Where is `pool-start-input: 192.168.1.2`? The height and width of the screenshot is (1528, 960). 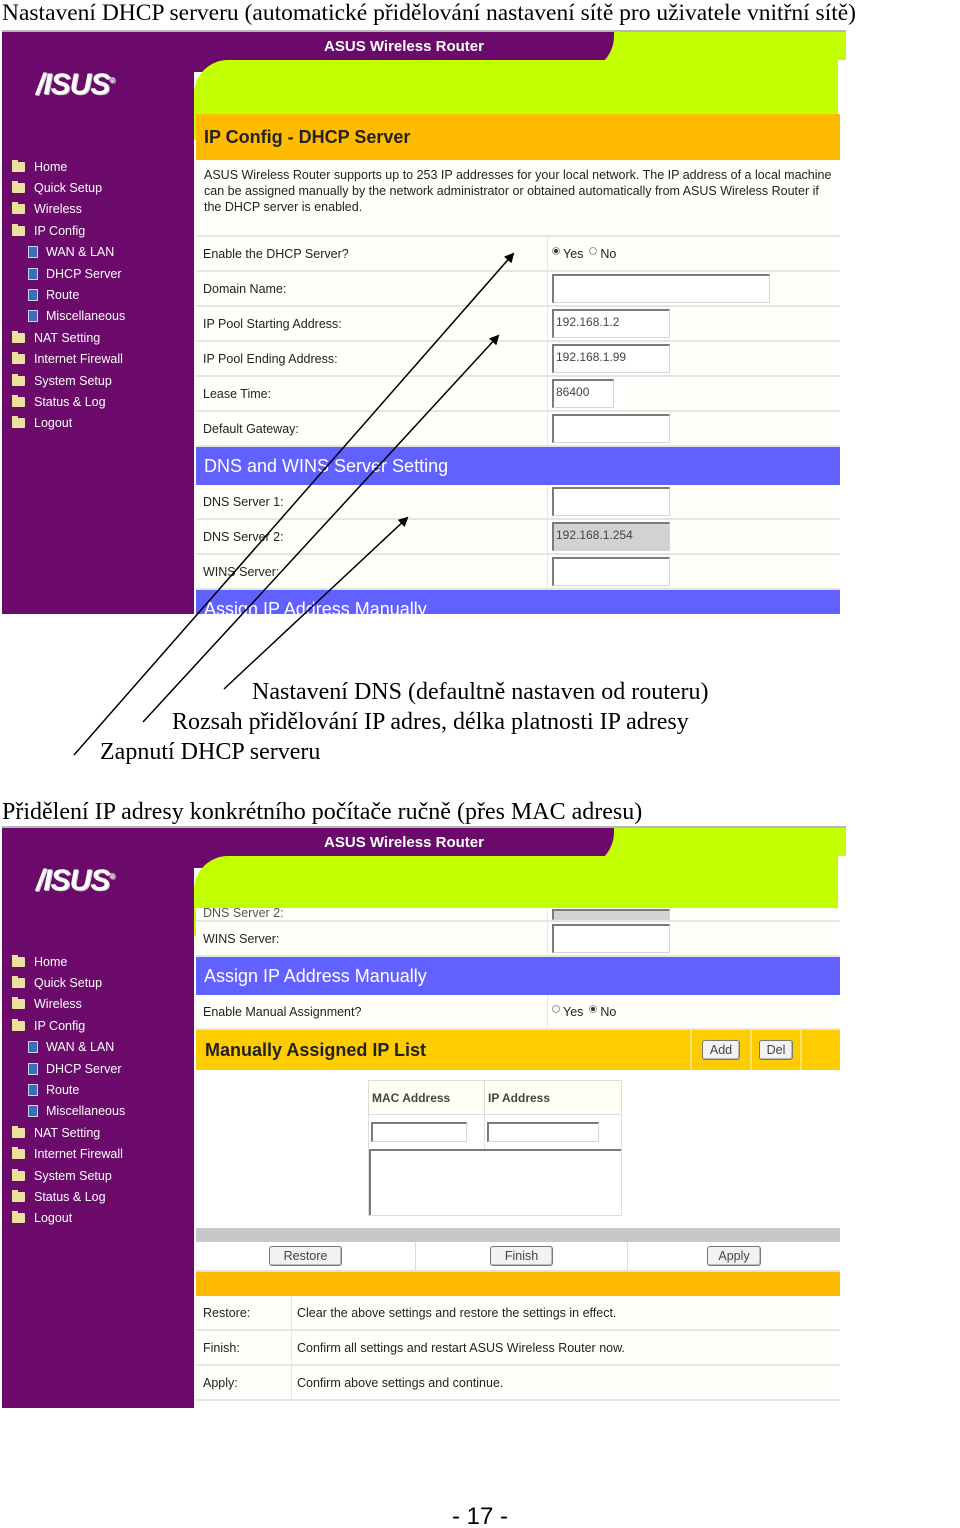
pool-start-input: 192.168.1.2 is located at coordinates (611, 323).